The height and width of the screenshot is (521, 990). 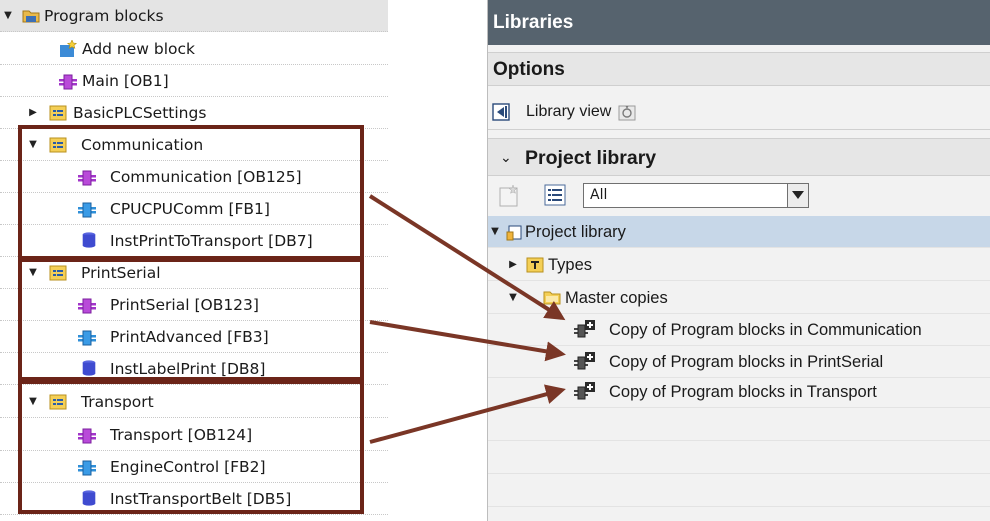 What do you see at coordinates (191, 447) in the screenshot?
I see `highlight-box-transport` at bounding box center [191, 447].